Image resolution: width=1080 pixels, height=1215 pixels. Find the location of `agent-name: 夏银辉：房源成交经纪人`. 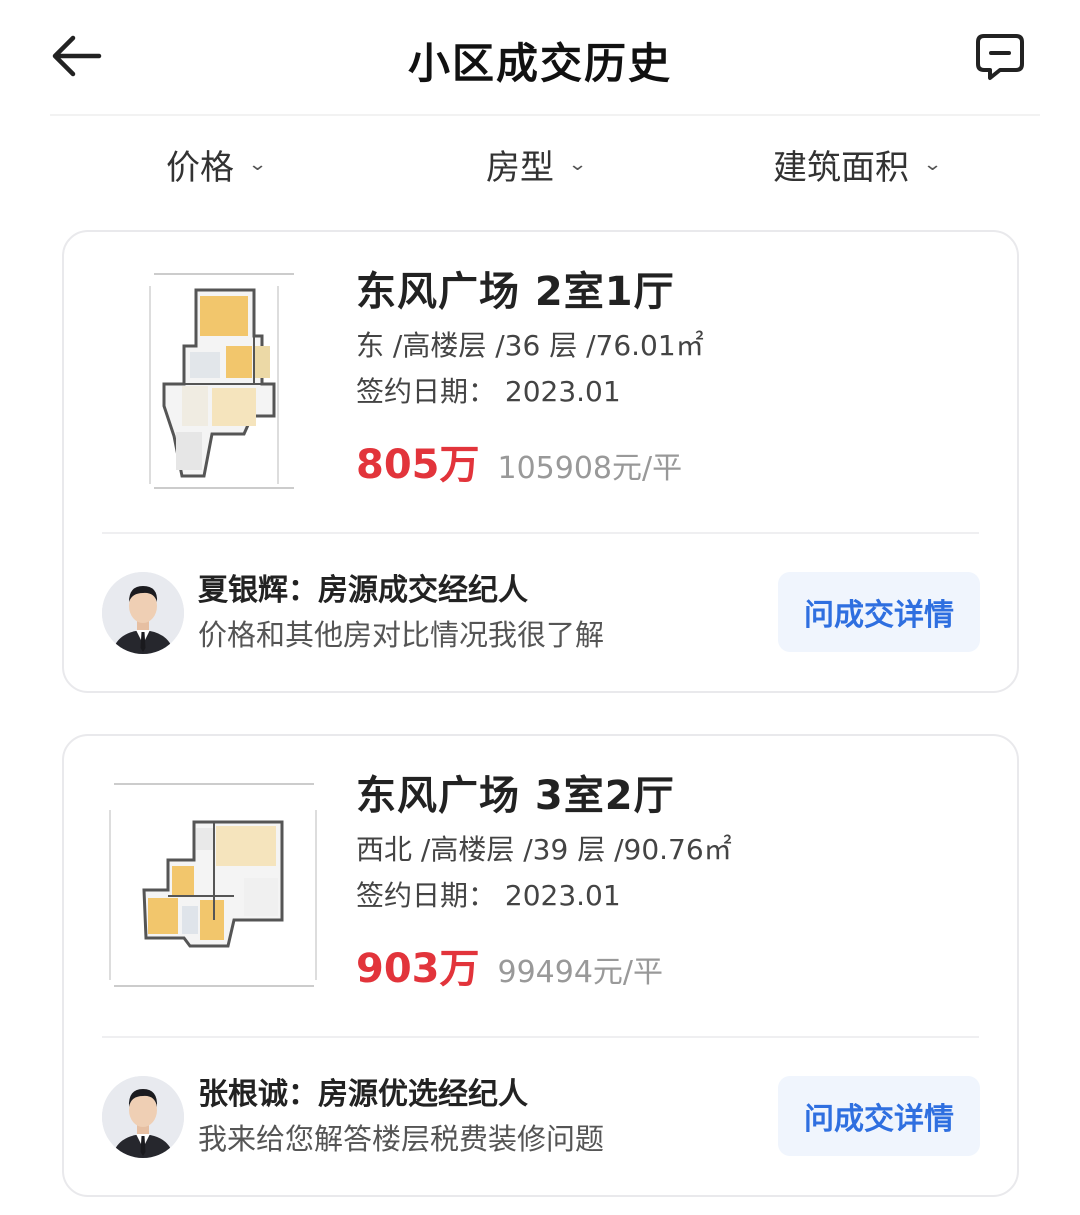

agent-name: 夏银辉：房源成交经纪人 is located at coordinates (363, 590).